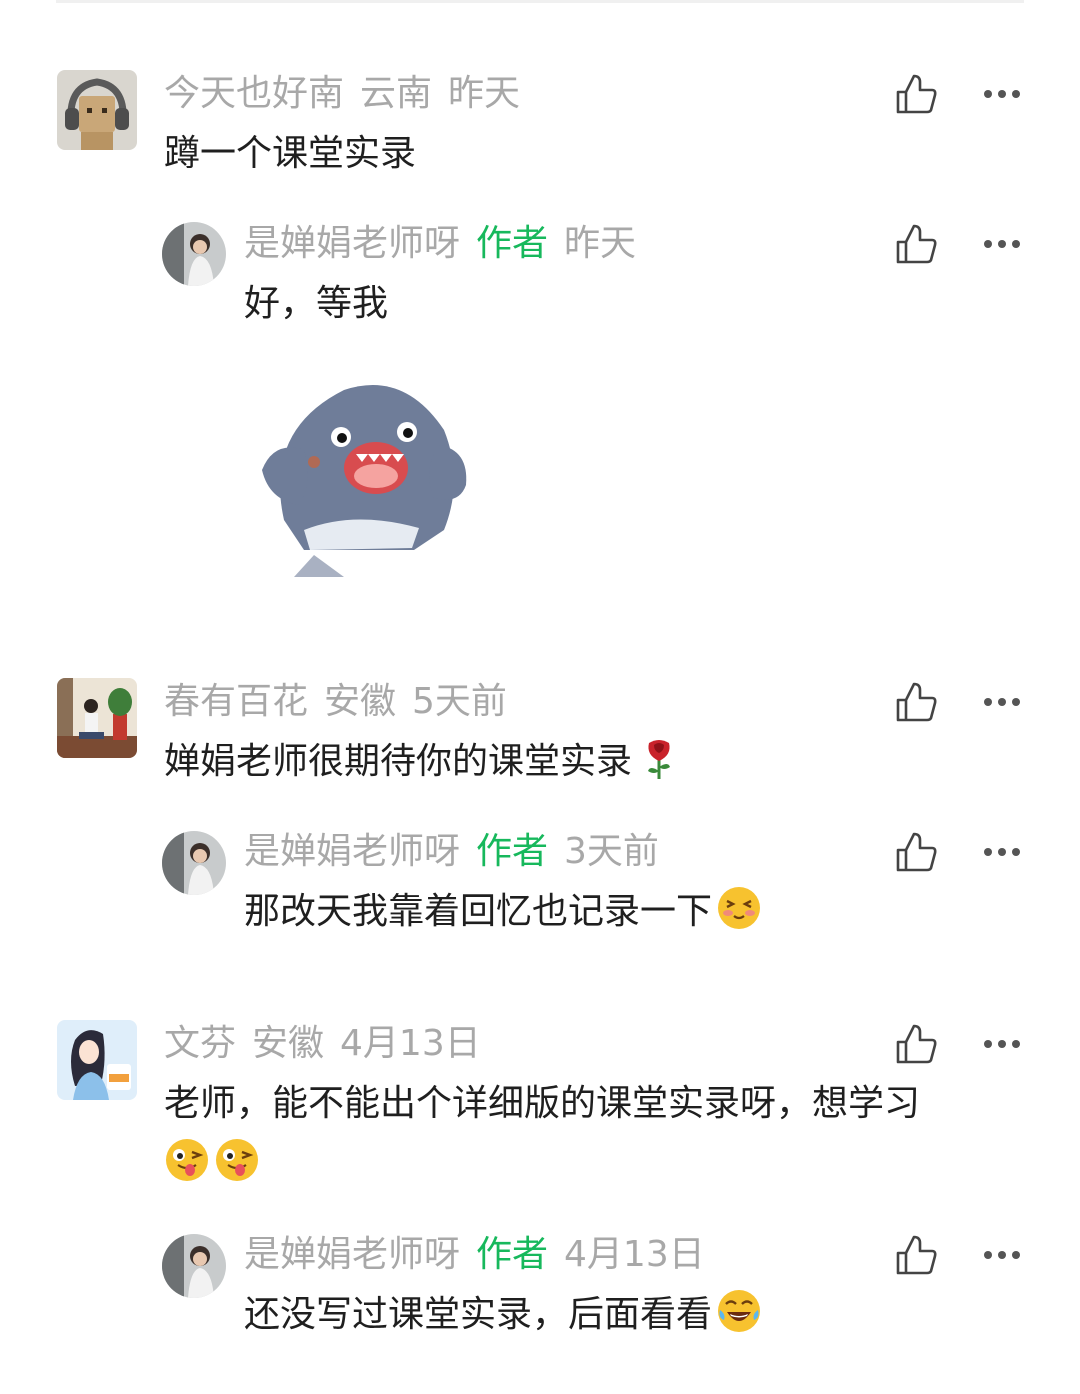  What do you see at coordinates (478, 1314) in the screenshot?
I see `reply-text-content: 还没写过课堂实录，后面看看` at bounding box center [478, 1314].